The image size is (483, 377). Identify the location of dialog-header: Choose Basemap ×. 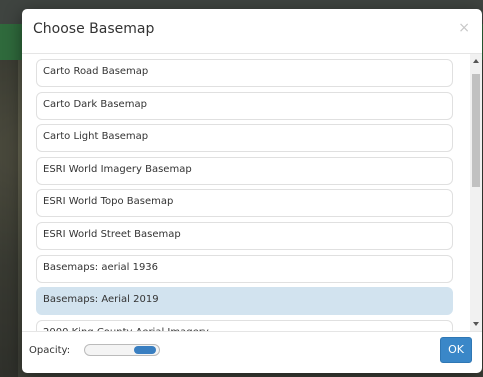
(252, 31).